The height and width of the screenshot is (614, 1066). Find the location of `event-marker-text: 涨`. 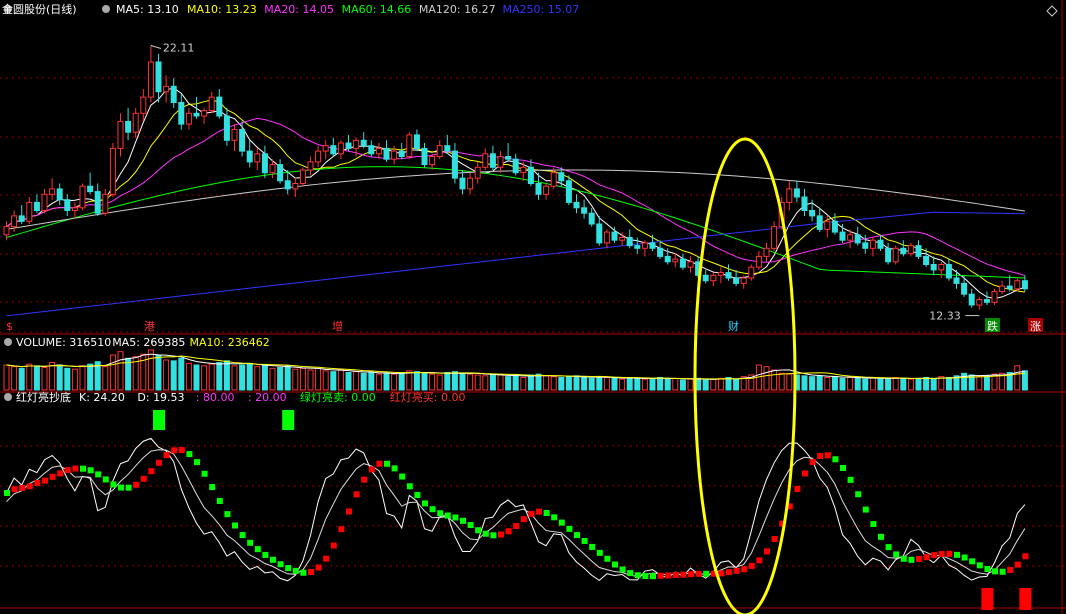

event-marker-text: 涨 is located at coordinates (1035, 326).